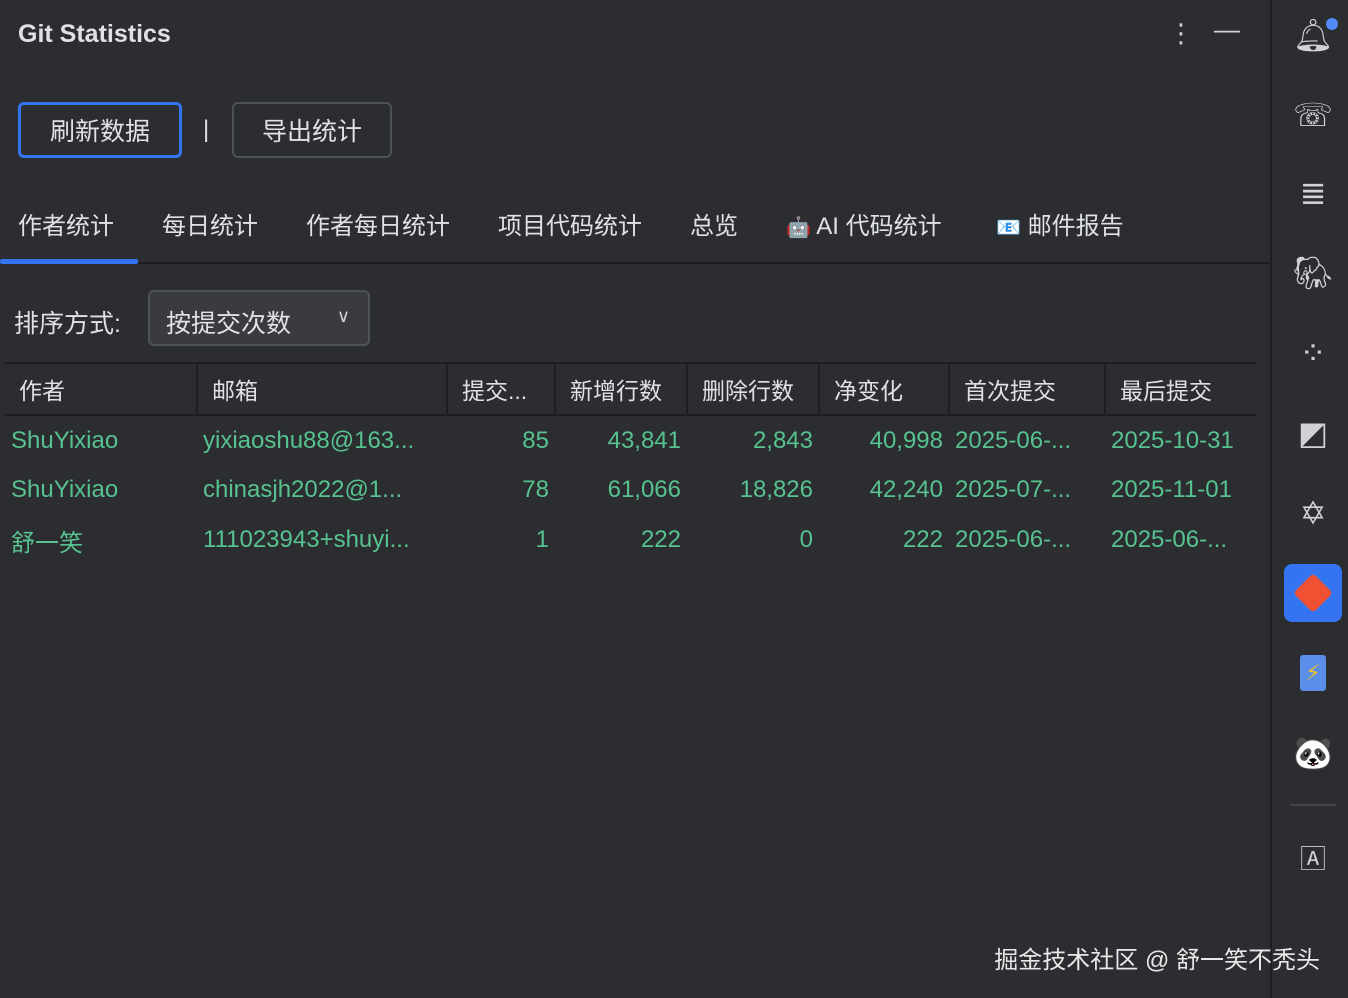 The height and width of the screenshot is (998, 1348). I want to click on watermark: 掘金技术社区 @ 舒一笑不秃头, so click(1157, 960).